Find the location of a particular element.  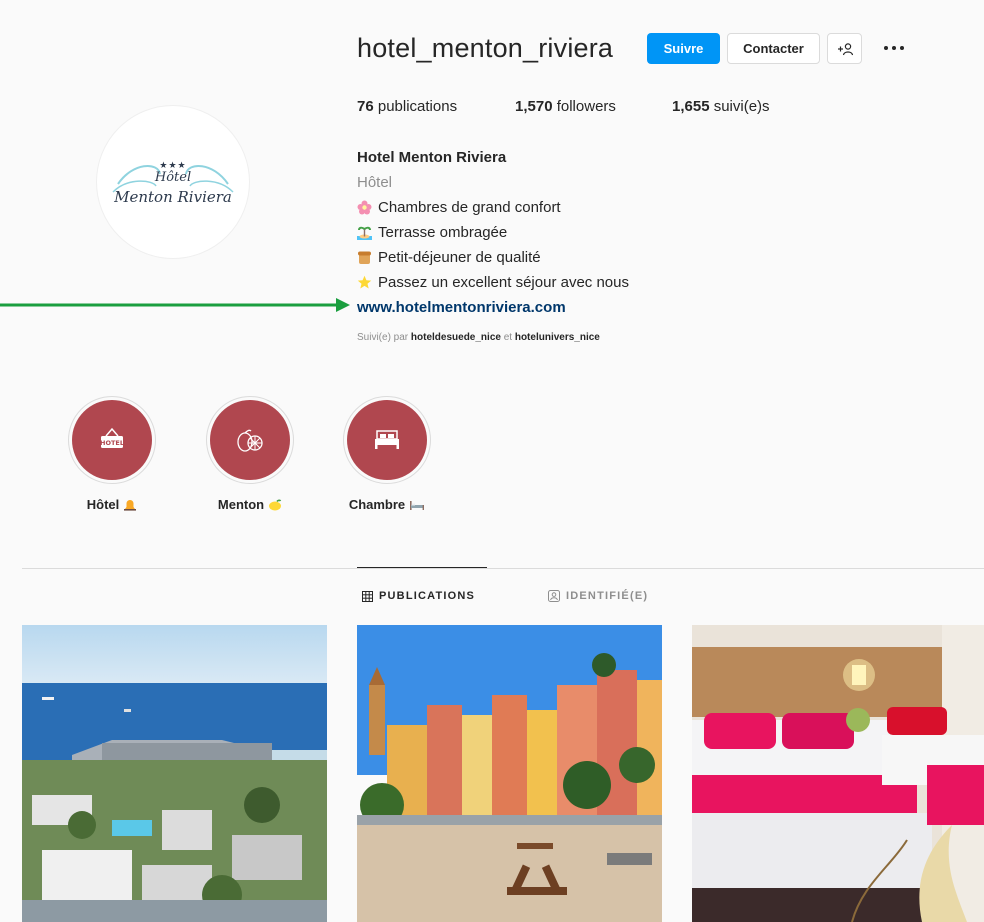

followers-stat: 1,570 followers is located at coordinates (565, 106).